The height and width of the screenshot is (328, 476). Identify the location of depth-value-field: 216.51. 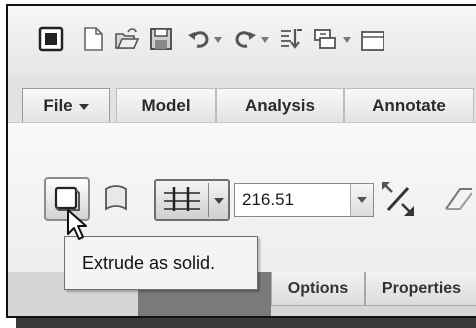
(304, 200).